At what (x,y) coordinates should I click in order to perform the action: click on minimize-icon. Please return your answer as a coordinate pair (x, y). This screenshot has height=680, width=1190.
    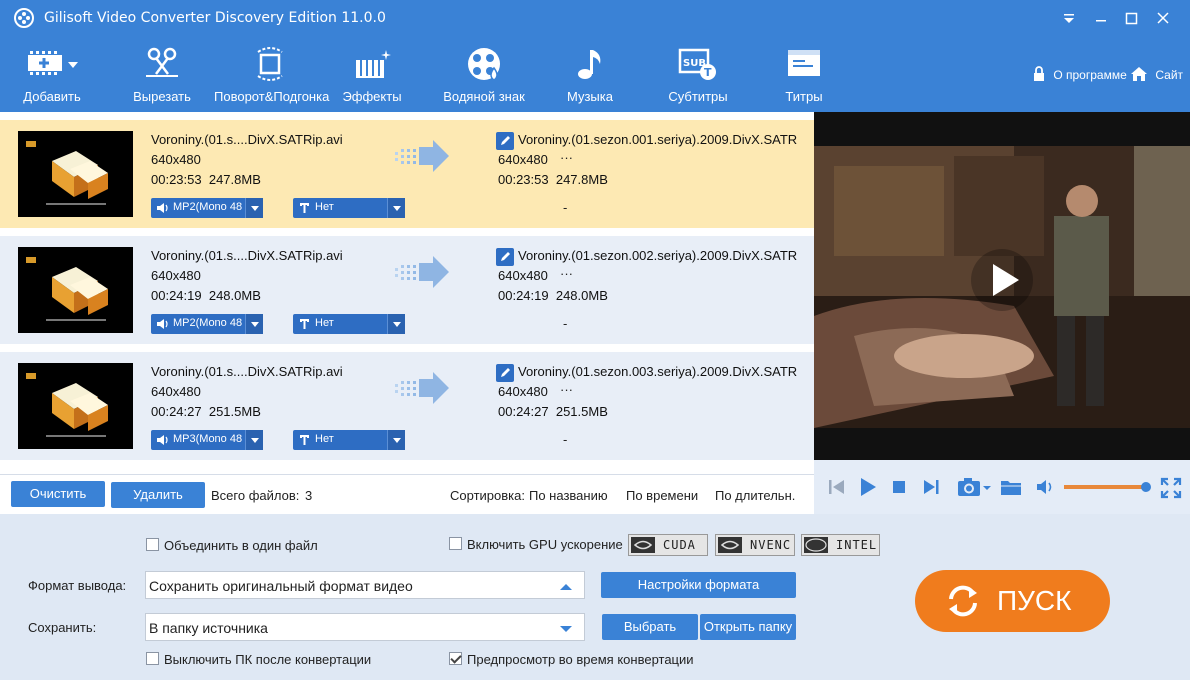
    Looking at the image, I should click on (1101, 21).